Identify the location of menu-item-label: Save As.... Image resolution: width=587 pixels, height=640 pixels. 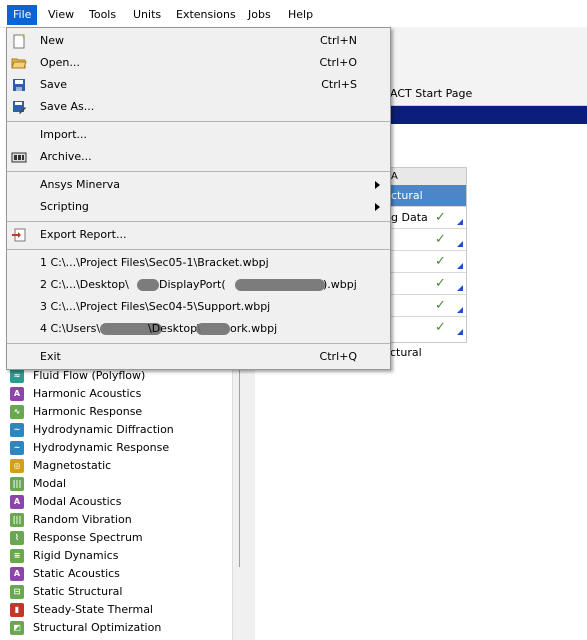
(67, 106).